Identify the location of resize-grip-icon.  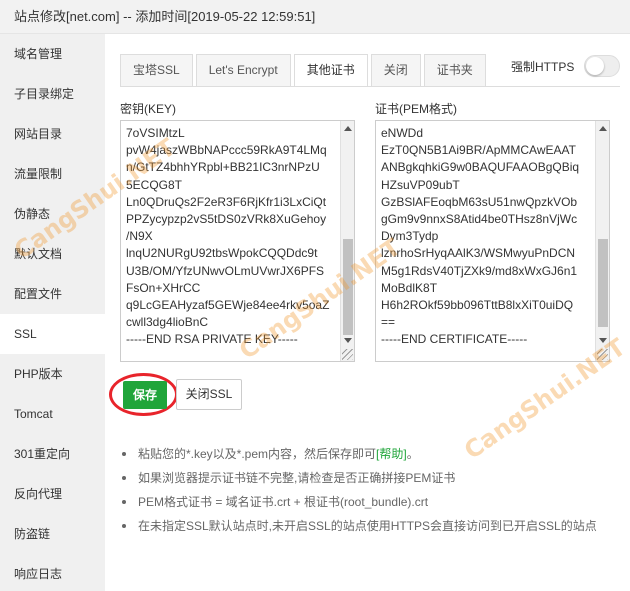
(347, 354).